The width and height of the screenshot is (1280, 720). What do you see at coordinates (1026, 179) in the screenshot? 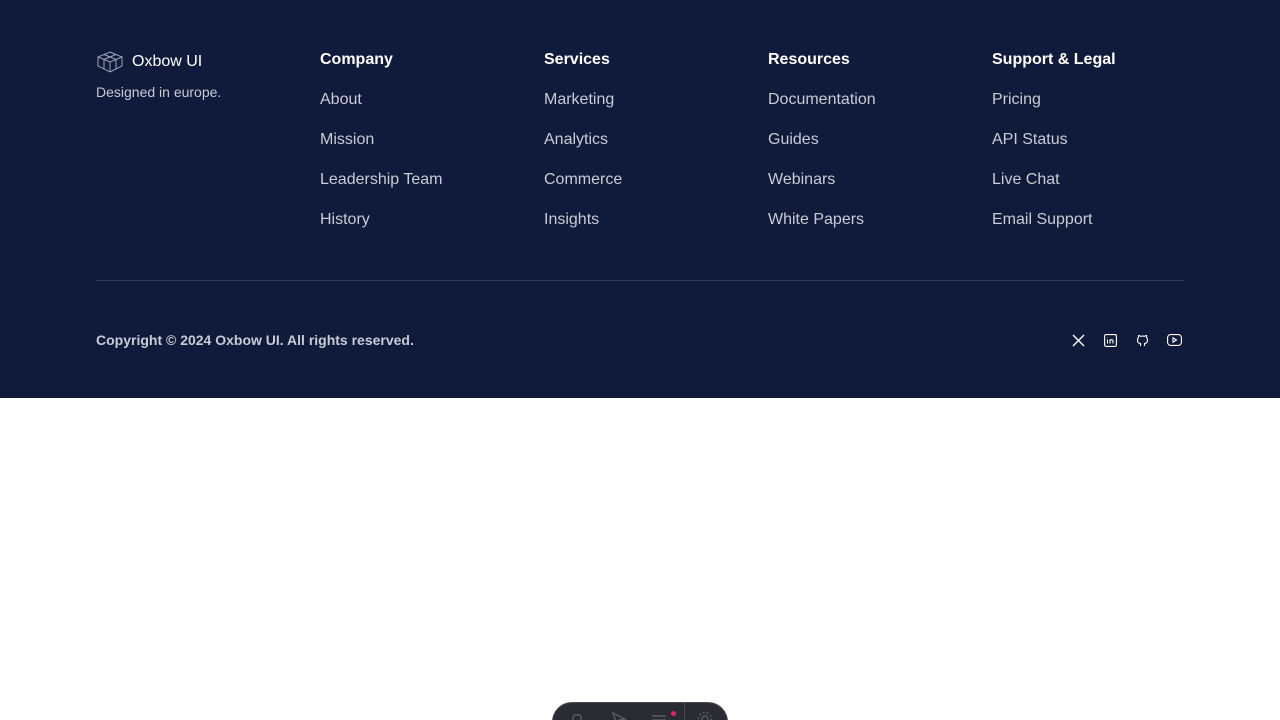
I see `footer-link-live-chat: Live Chat` at bounding box center [1026, 179].